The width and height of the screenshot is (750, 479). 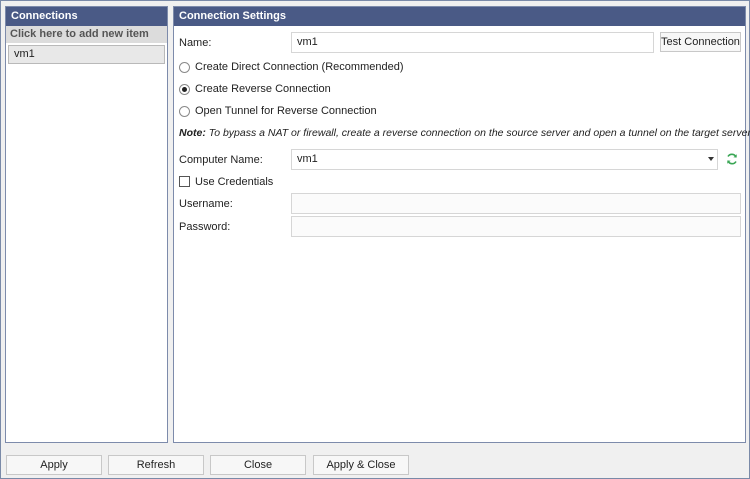 What do you see at coordinates (472, 42) in the screenshot?
I see `name-input: vm1` at bounding box center [472, 42].